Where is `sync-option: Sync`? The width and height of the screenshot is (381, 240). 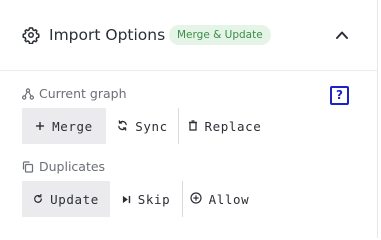 sync-option: Sync is located at coordinates (142, 126).